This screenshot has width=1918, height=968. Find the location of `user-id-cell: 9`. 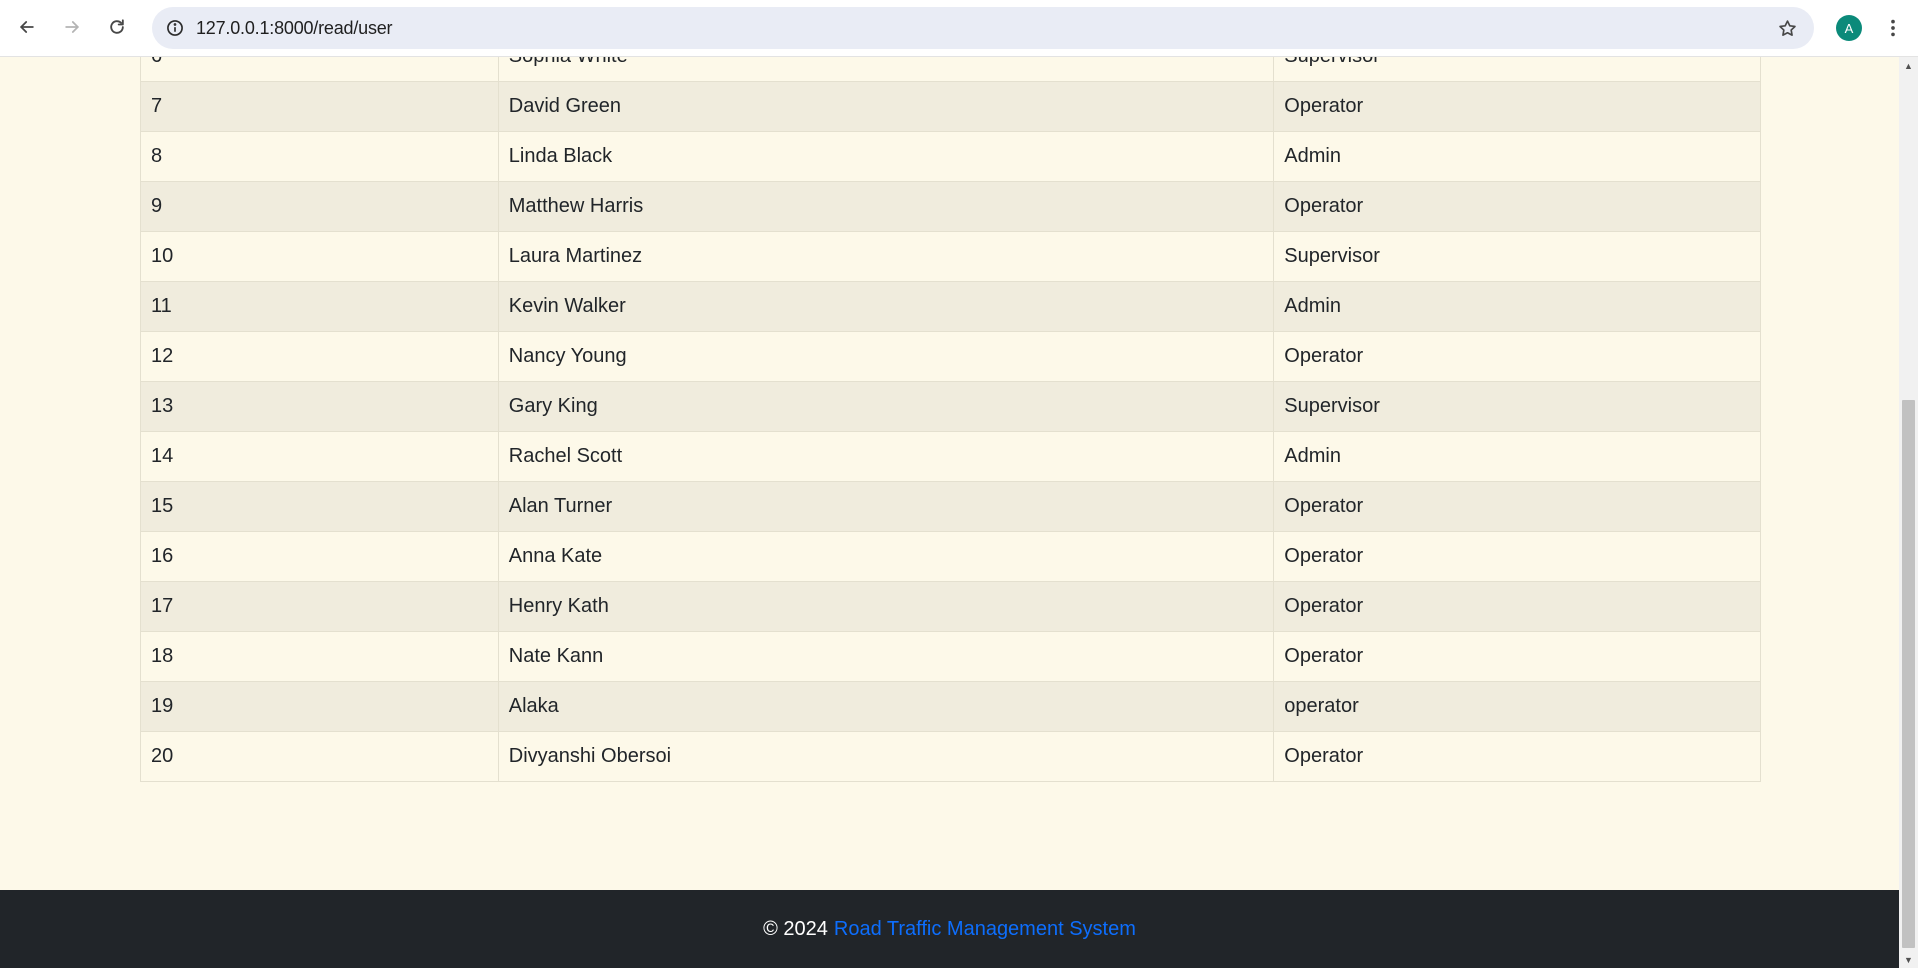

user-id-cell: 9 is located at coordinates (319, 206).